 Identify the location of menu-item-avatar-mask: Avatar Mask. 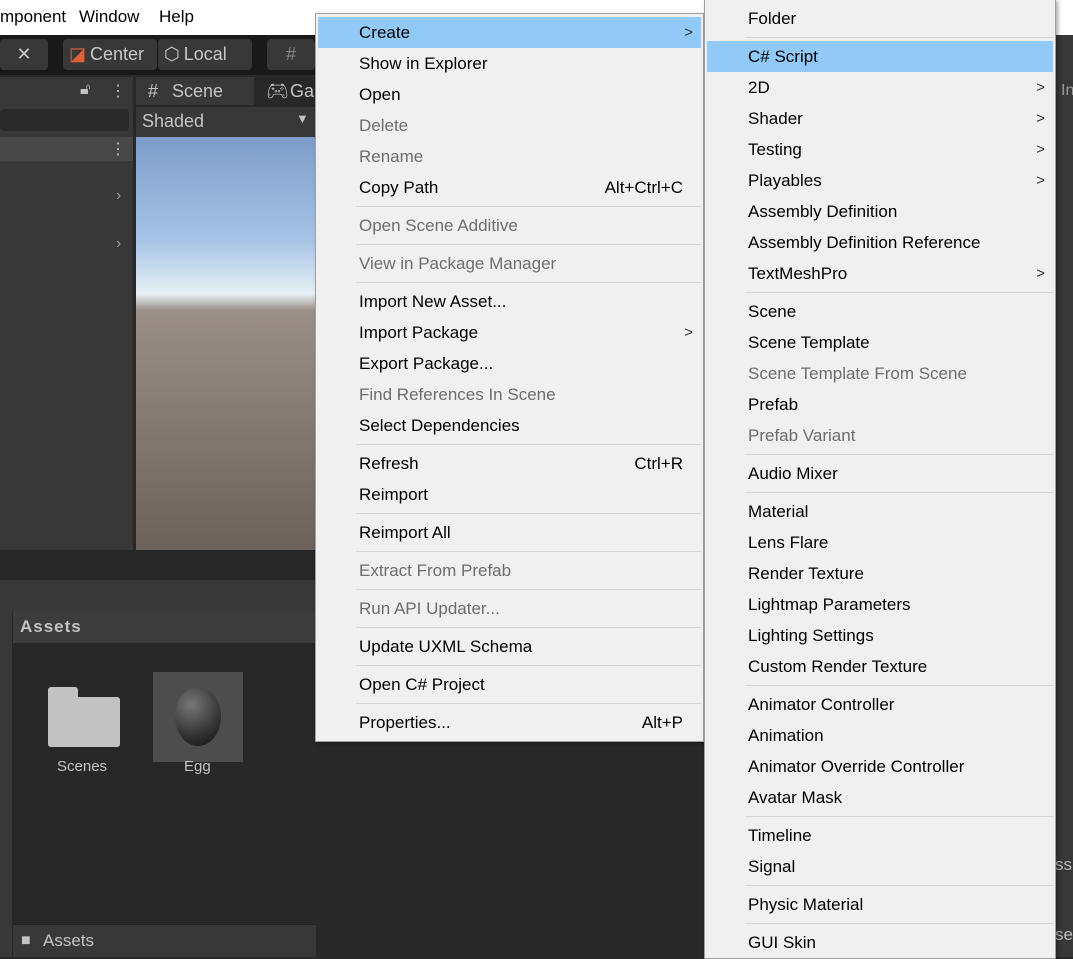
(880, 797).